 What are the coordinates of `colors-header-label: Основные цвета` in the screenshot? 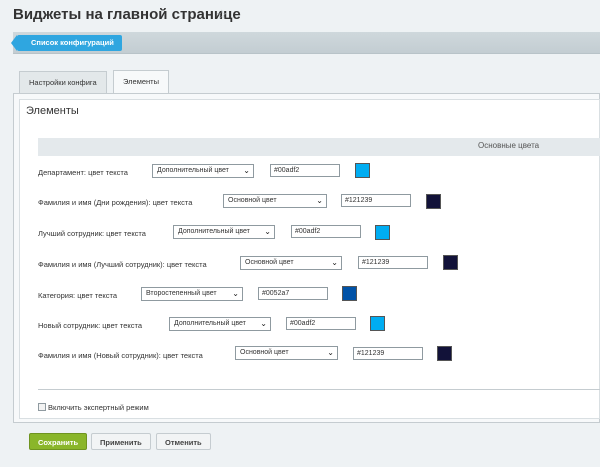 It's located at (509, 145).